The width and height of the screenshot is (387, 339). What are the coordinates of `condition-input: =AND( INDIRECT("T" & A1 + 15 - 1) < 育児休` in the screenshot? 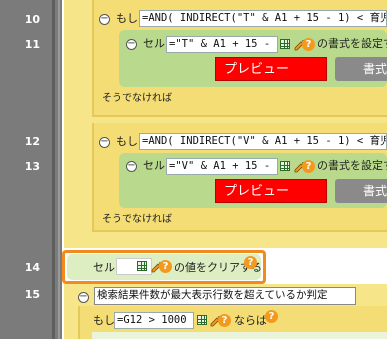 It's located at (263, 18).